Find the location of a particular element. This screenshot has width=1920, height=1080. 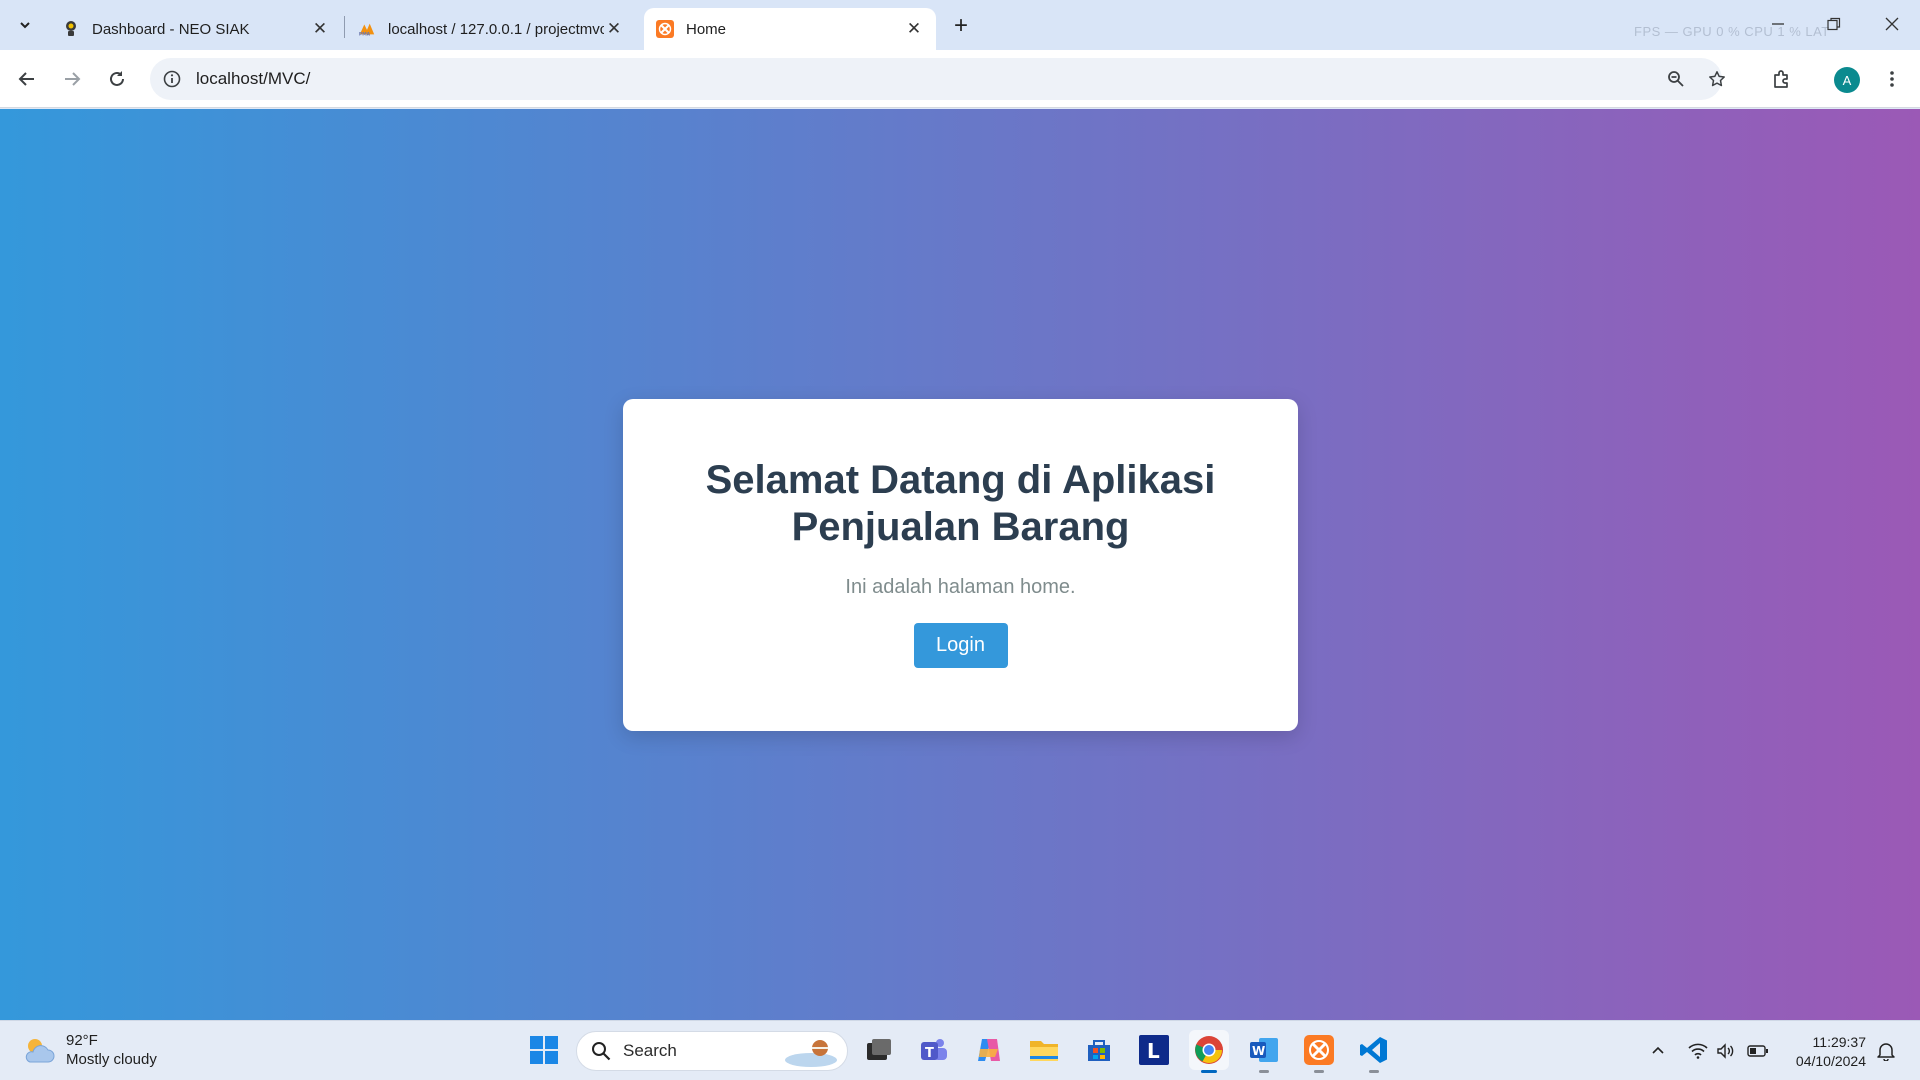

extensions-button is located at coordinates (1782, 79).